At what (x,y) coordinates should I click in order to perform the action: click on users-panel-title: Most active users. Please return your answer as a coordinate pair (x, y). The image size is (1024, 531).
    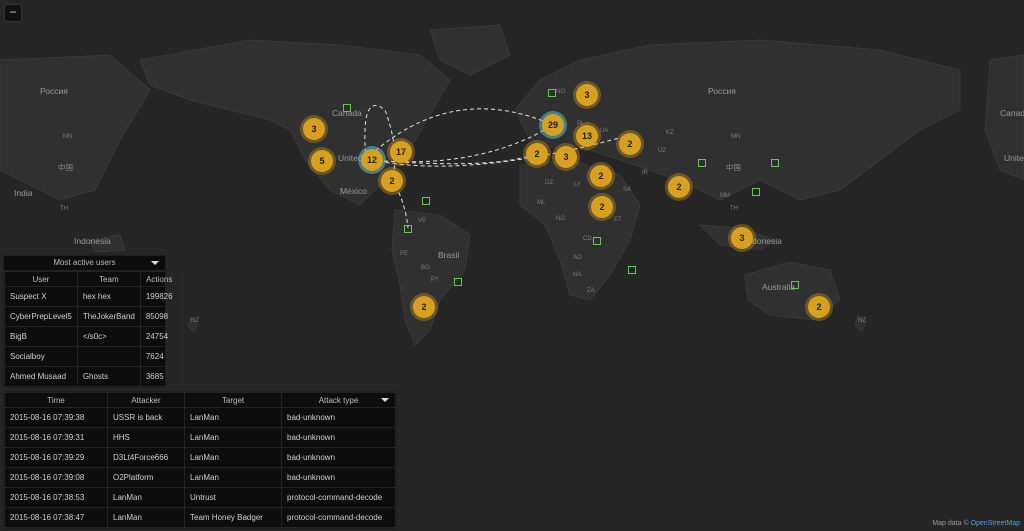
    Looking at the image, I should click on (84, 262).